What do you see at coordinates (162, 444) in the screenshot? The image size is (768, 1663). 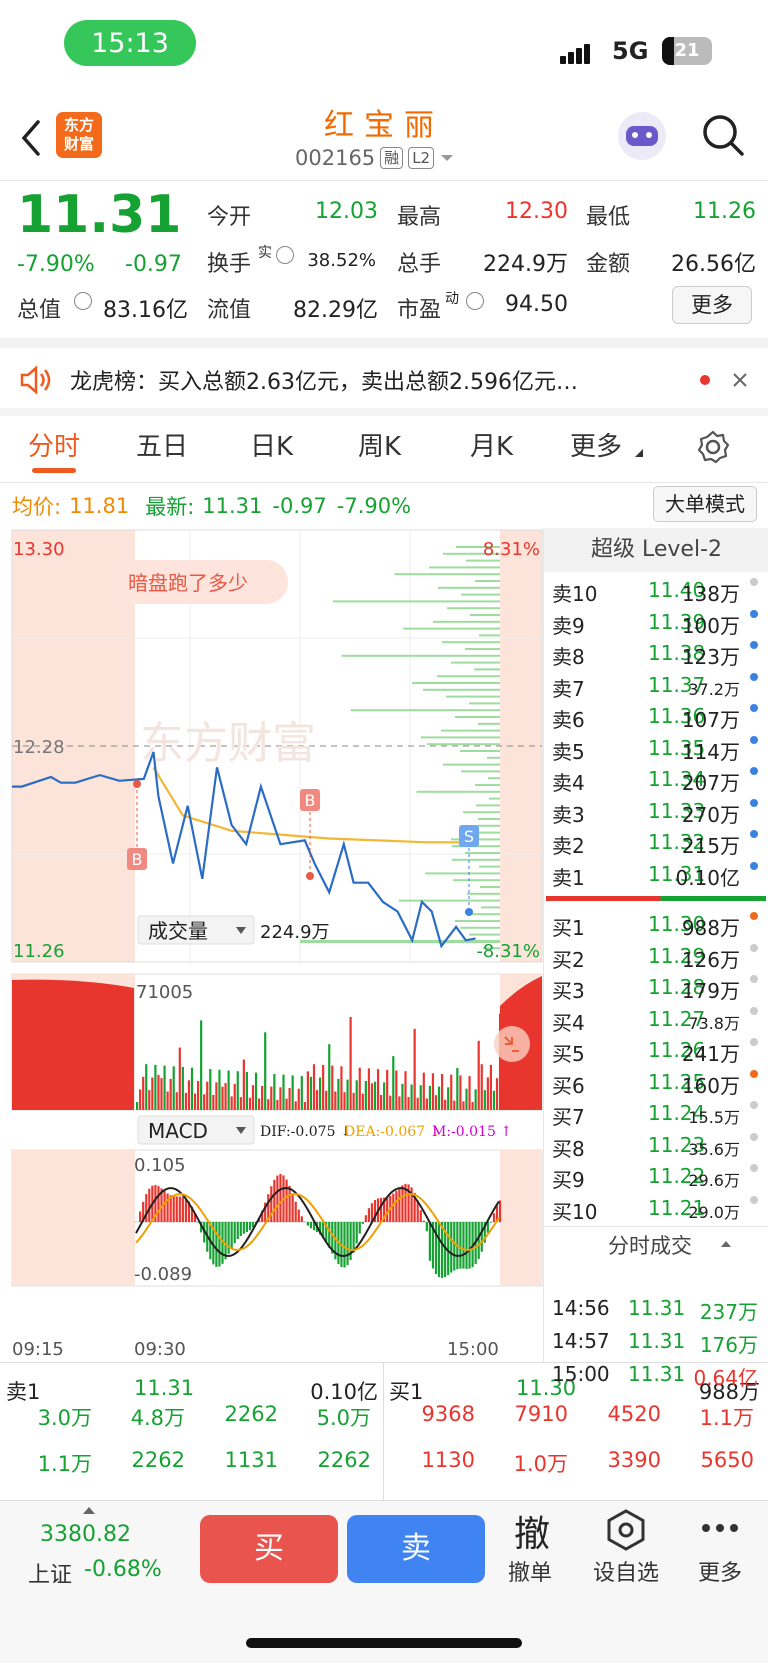 I see `tab-five-day: 五日` at bounding box center [162, 444].